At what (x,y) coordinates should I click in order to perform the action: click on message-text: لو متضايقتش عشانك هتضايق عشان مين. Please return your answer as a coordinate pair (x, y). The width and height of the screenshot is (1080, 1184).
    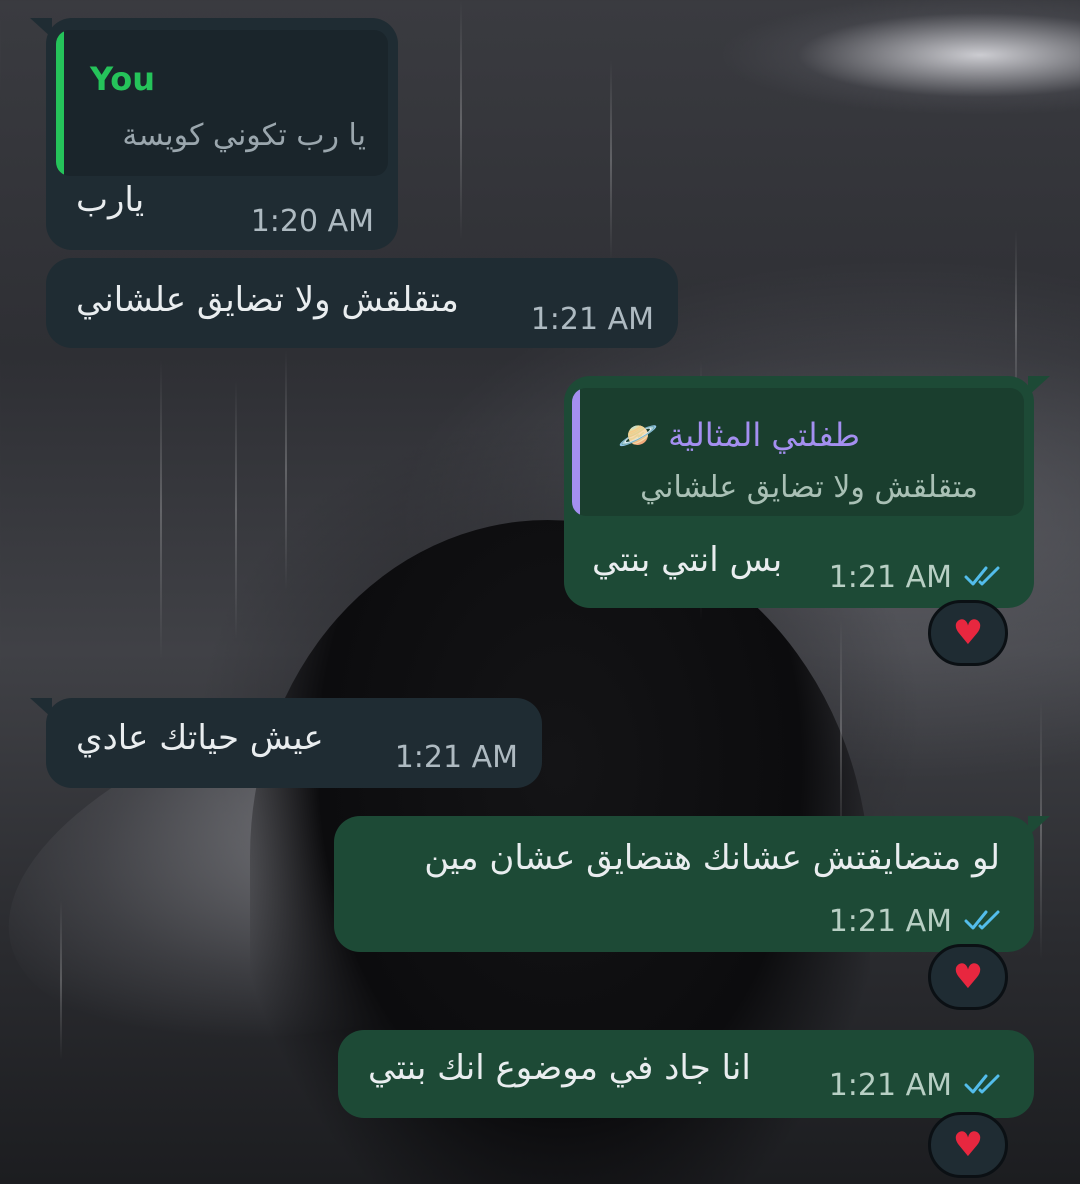
    Looking at the image, I should click on (712, 858).